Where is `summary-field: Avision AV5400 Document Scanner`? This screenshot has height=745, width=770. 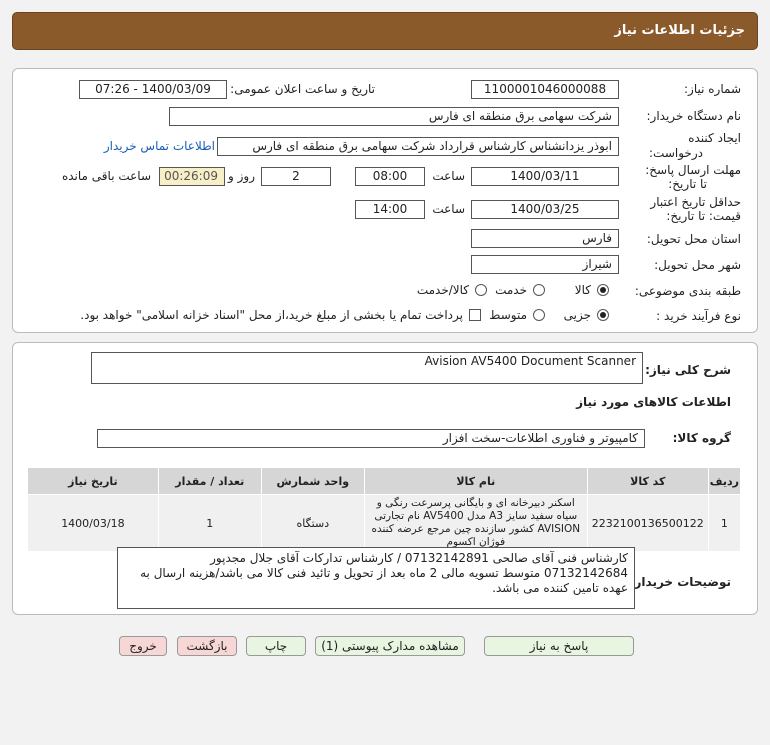
summary-field: Avision AV5400 Document Scanner is located at coordinates (367, 368).